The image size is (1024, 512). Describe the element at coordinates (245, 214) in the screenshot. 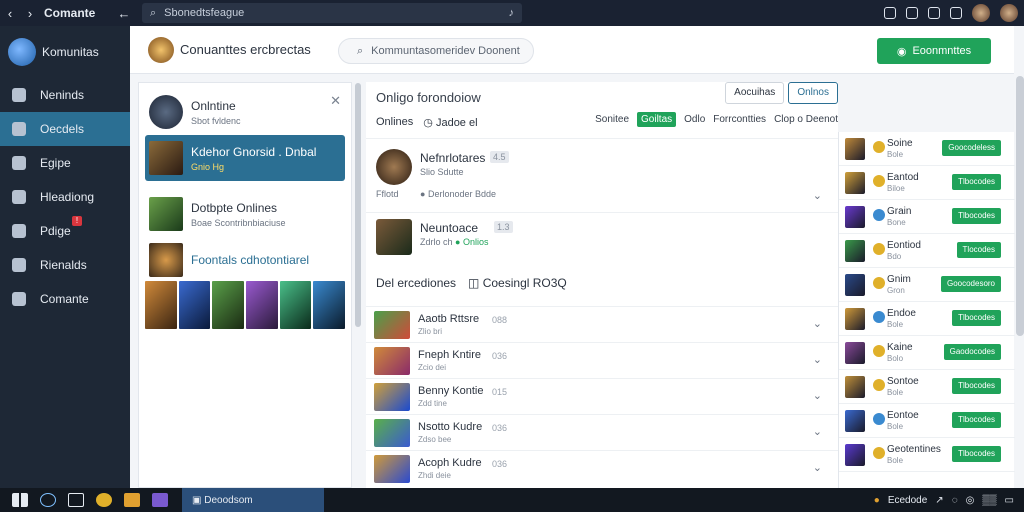

I see `chat-item: Dotbpte Onlines Boae Scontribnbiaciuse` at that location.